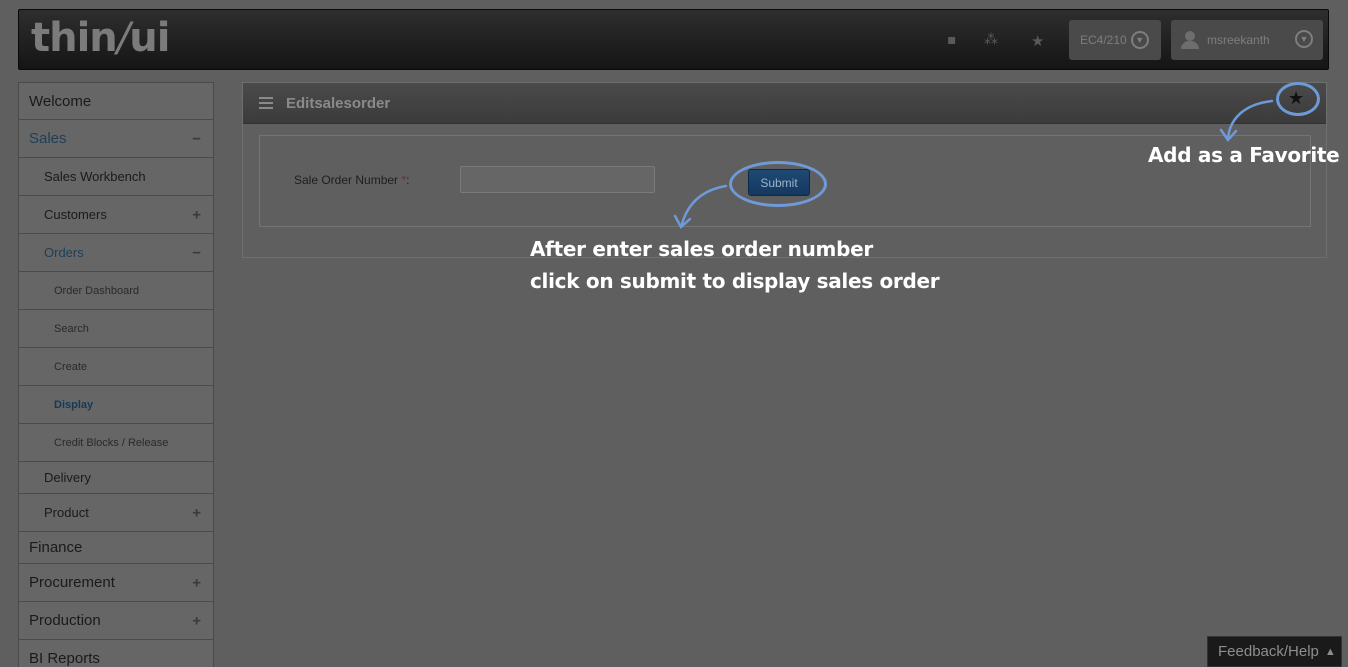 The image size is (1348, 667). I want to click on submit-annotation-line-1: After enter sales order number, so click(701, 249).